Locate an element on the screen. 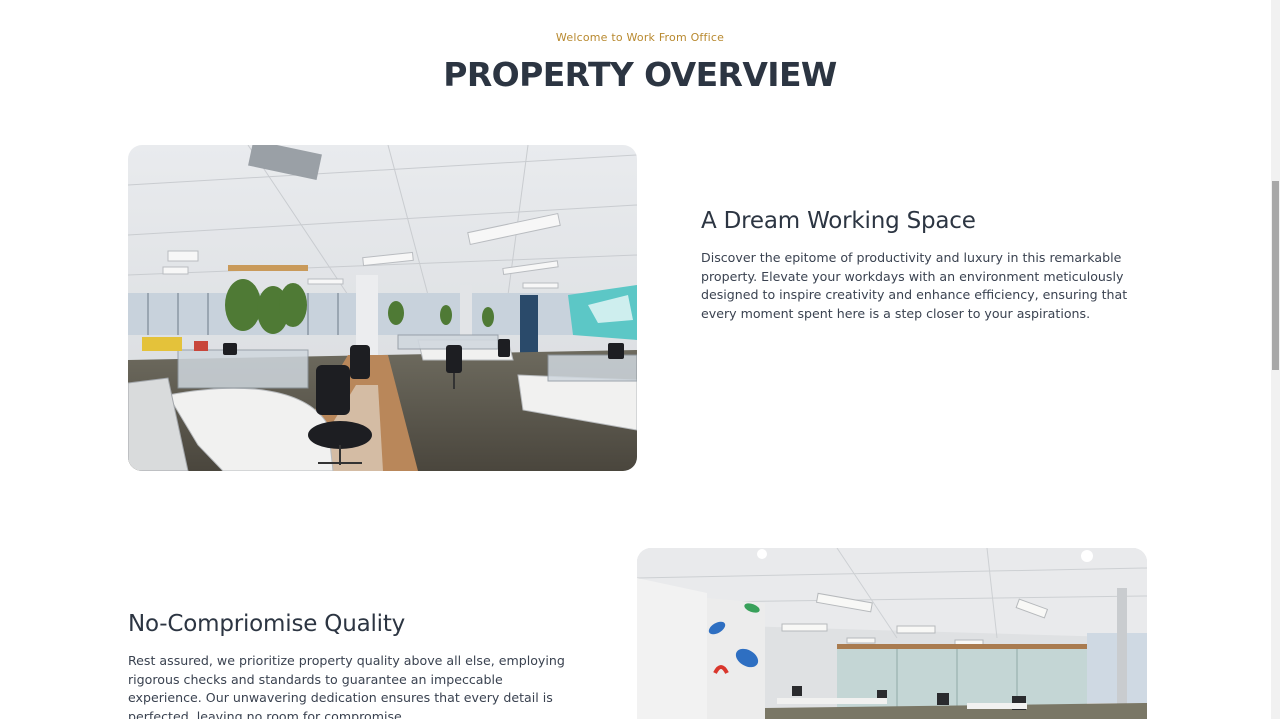 This screenshot has width=1280, height=719. scrollbar-thumb is located at coordinates (1275, 275).